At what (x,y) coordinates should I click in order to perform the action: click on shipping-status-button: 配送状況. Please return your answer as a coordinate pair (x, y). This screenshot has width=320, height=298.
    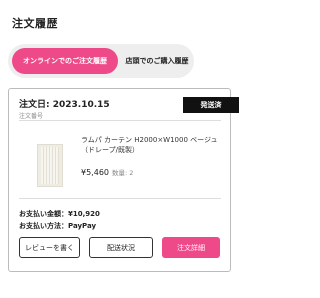
    Looking at the image, I should click on (121, 247).